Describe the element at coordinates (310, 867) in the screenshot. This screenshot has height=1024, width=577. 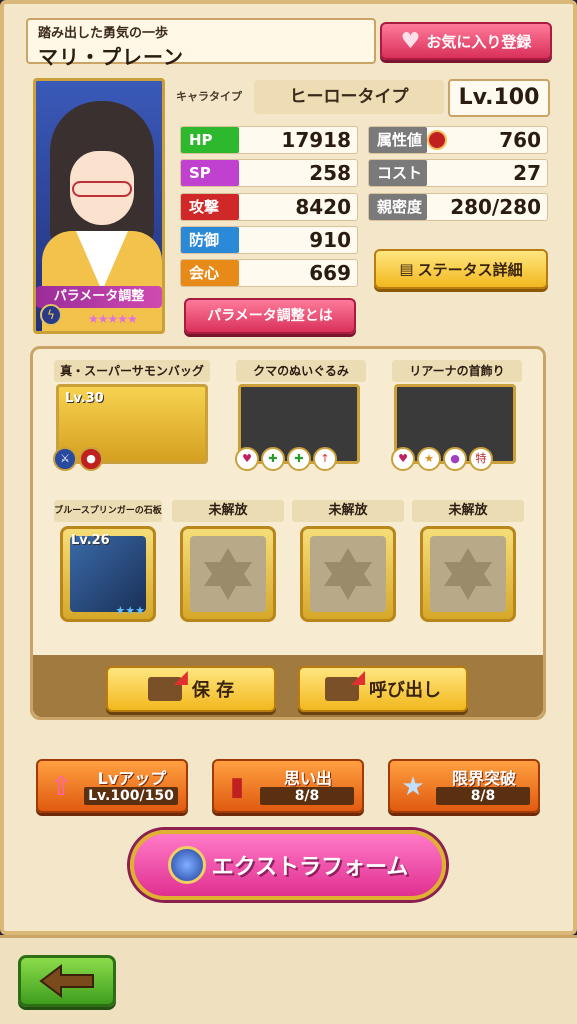
I see `extra-form-label: エクストラフォーム` at that location.